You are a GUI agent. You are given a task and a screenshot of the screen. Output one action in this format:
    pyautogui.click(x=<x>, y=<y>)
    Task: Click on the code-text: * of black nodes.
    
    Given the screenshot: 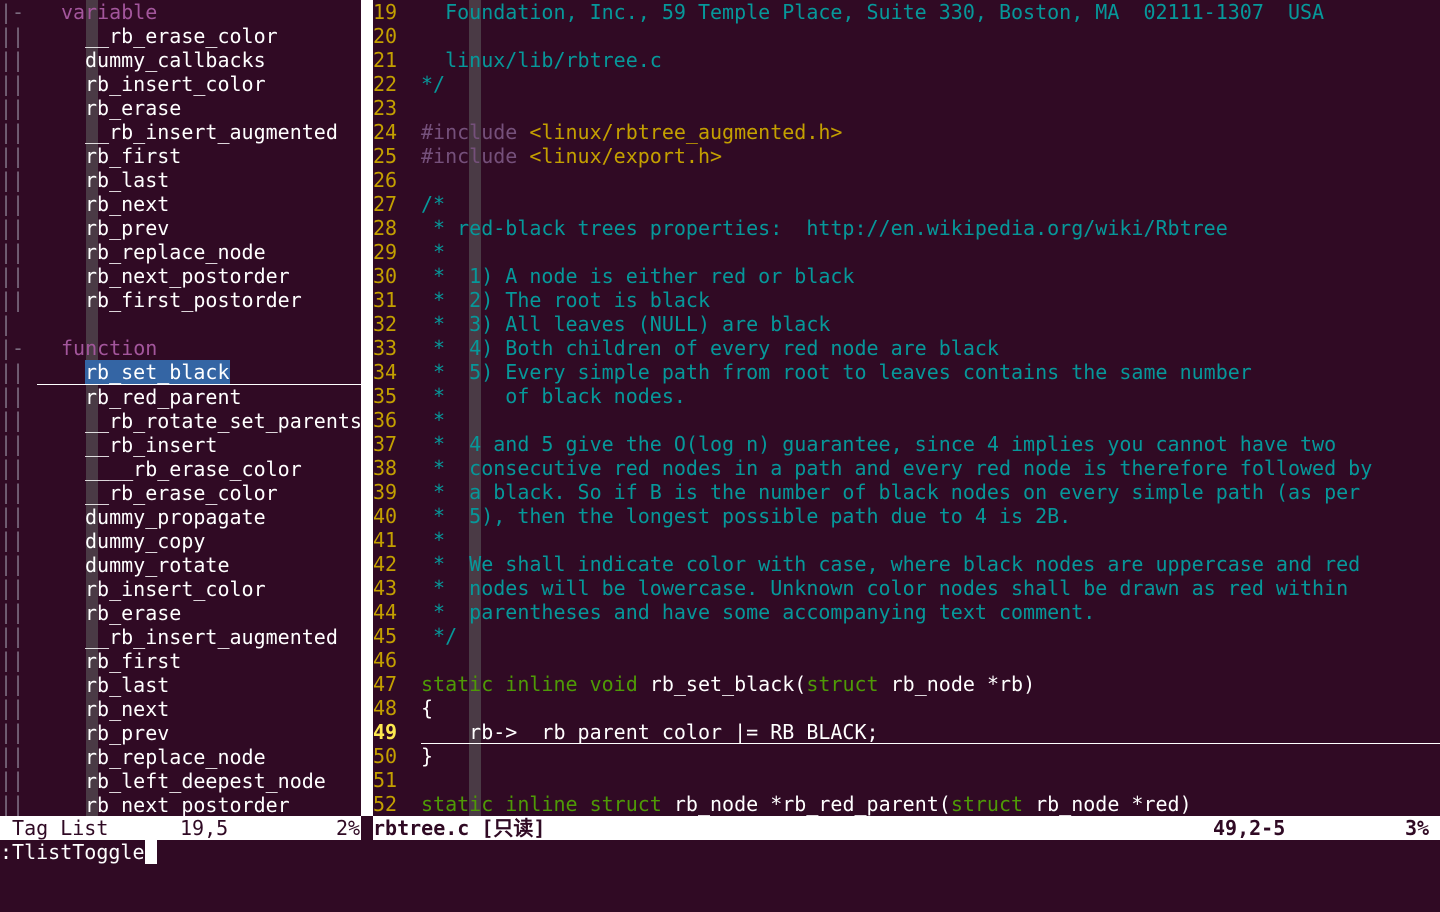 What is the action you would take?
    pyautogui.click(x=553, y=396)
    